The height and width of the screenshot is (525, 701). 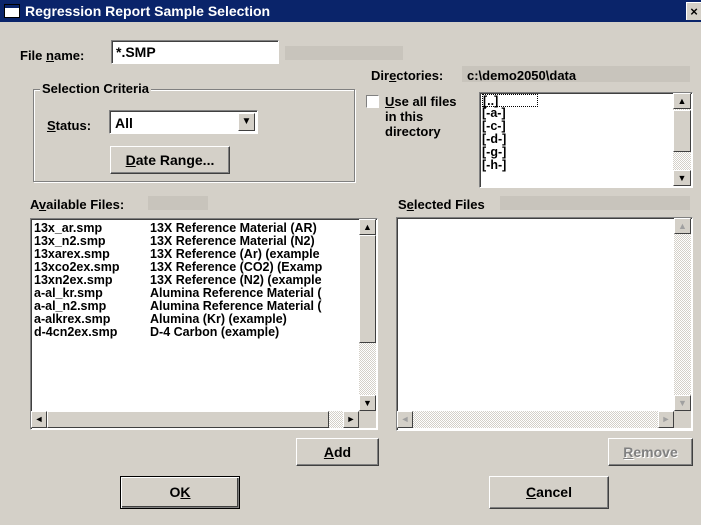 I want to click on use-all-files-label: Use all files in this directory, so click(x=421, y=116).